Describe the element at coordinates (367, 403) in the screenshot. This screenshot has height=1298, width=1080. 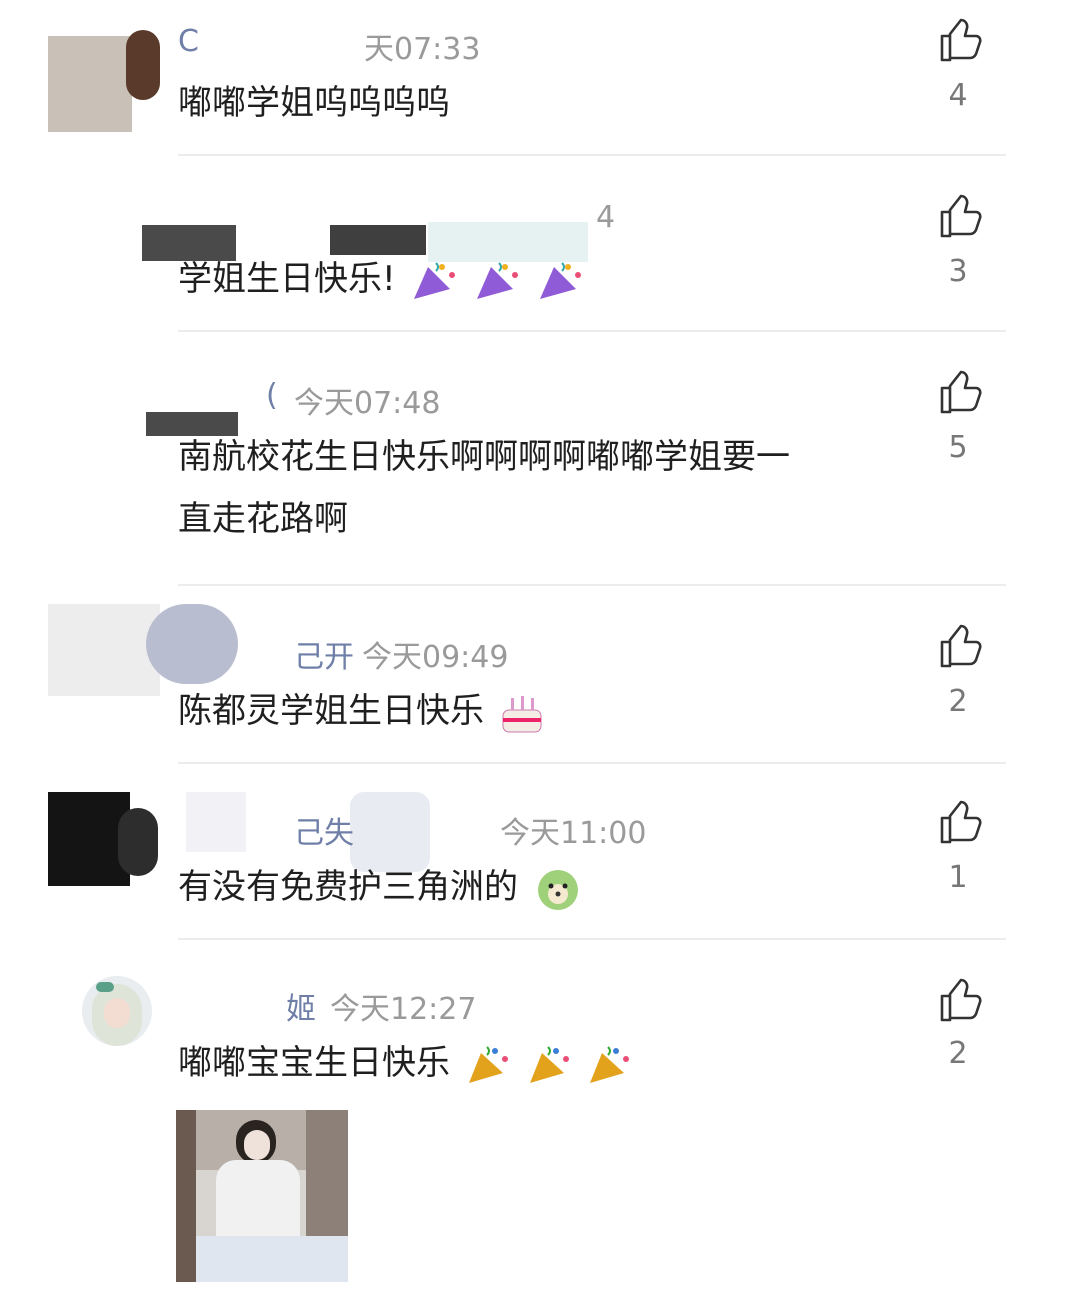
I see `timestamp: 今天07:48` at that location.